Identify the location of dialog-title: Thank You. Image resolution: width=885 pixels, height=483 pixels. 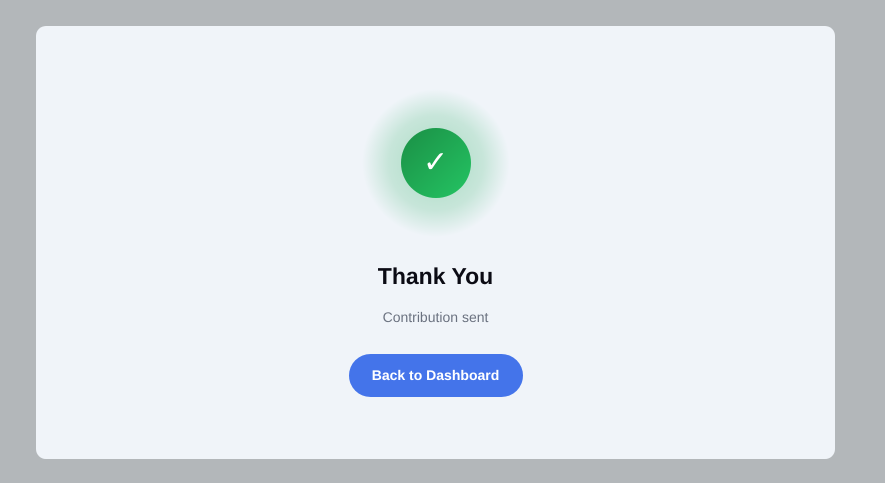
(436, 276).